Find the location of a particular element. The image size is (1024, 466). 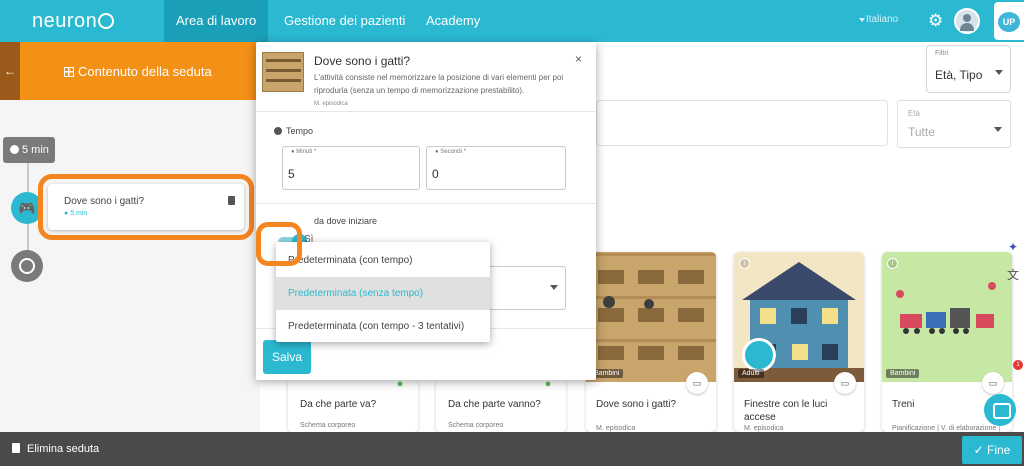

card-title: Dove sono i gatti? is located at coordinates (636, 404).